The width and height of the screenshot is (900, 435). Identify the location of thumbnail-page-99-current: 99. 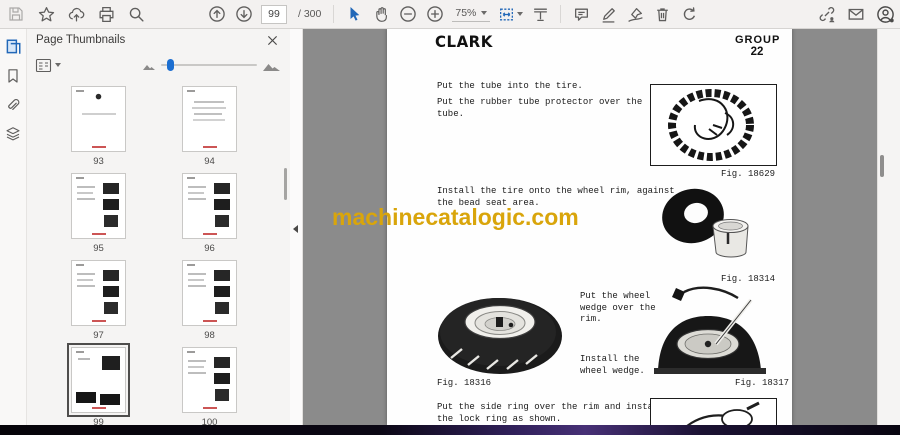
(98, 385).